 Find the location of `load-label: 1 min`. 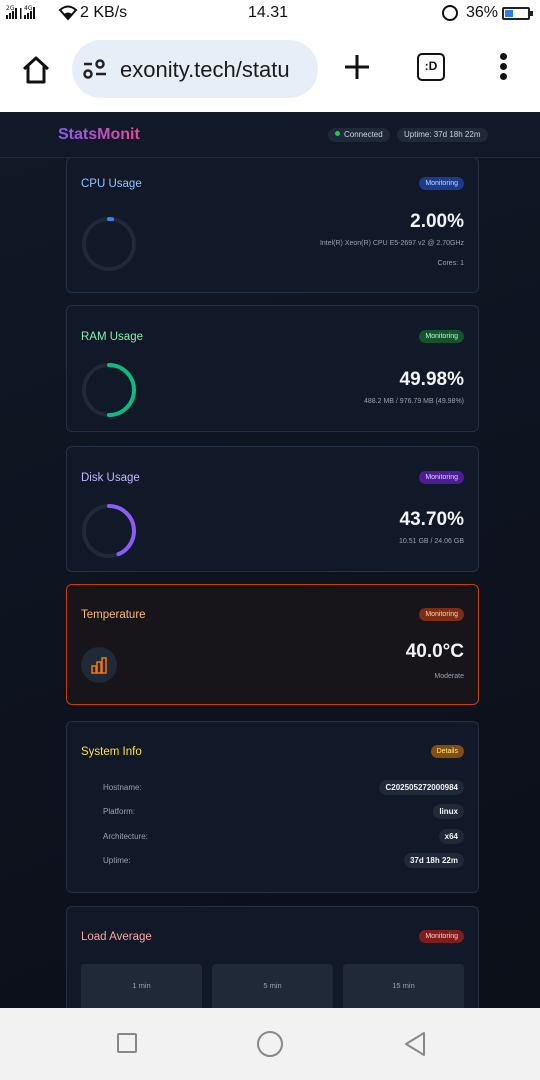

load-label: 1 min is located at coordinates (141, 985).